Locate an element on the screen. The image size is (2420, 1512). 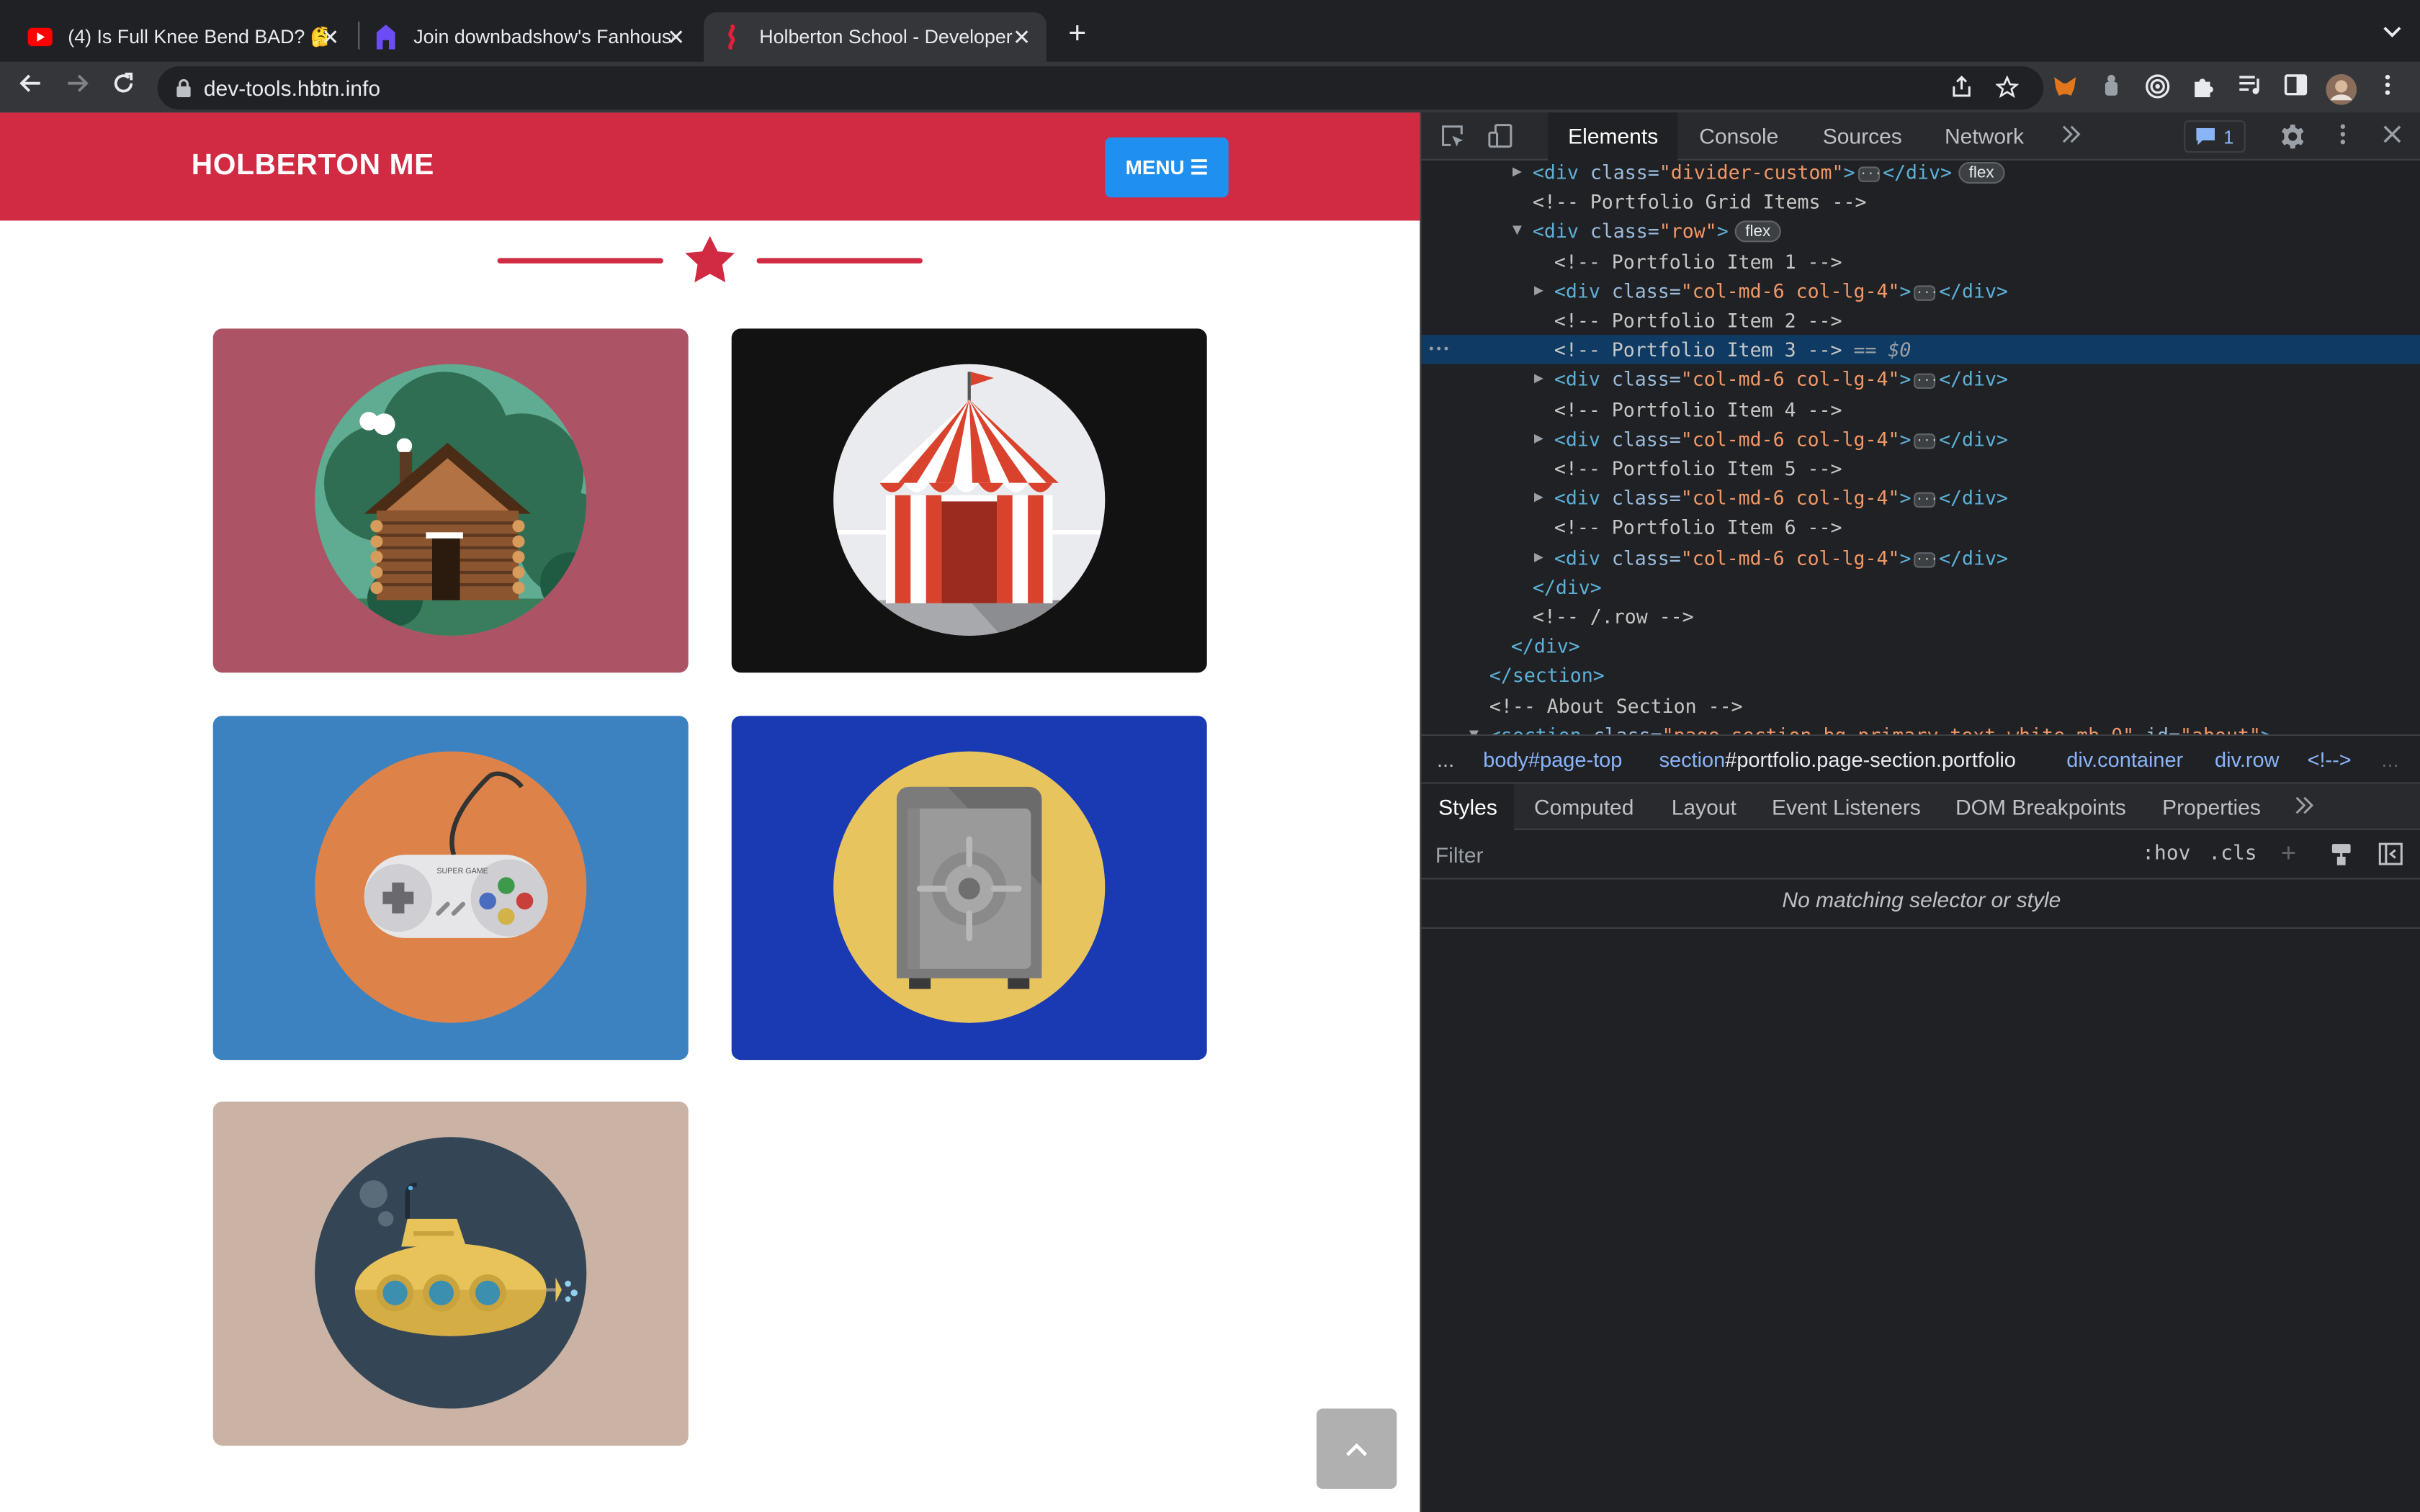
share-icon is located at coordinates (1961, 88).